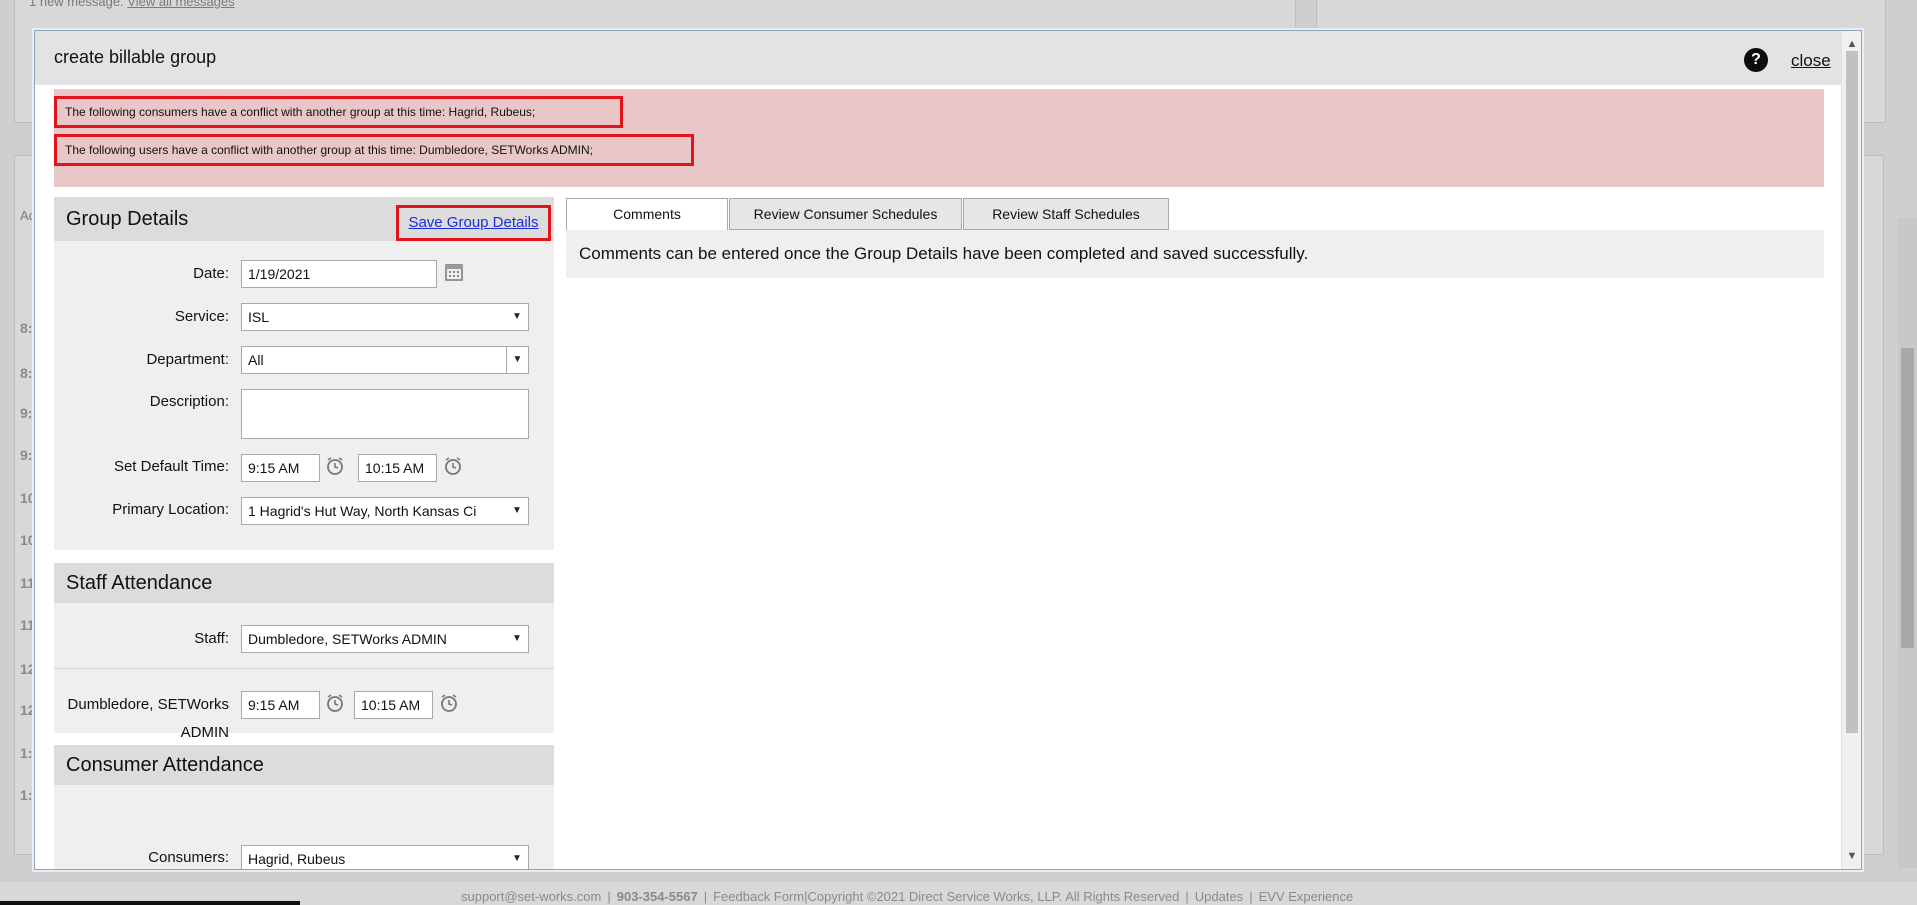 Image resolution: width=1917 pixels, height=905 pixels. I want to click on staff-select: Dumbledore, SETWorks ADMIN ▼, so click(385, 639).